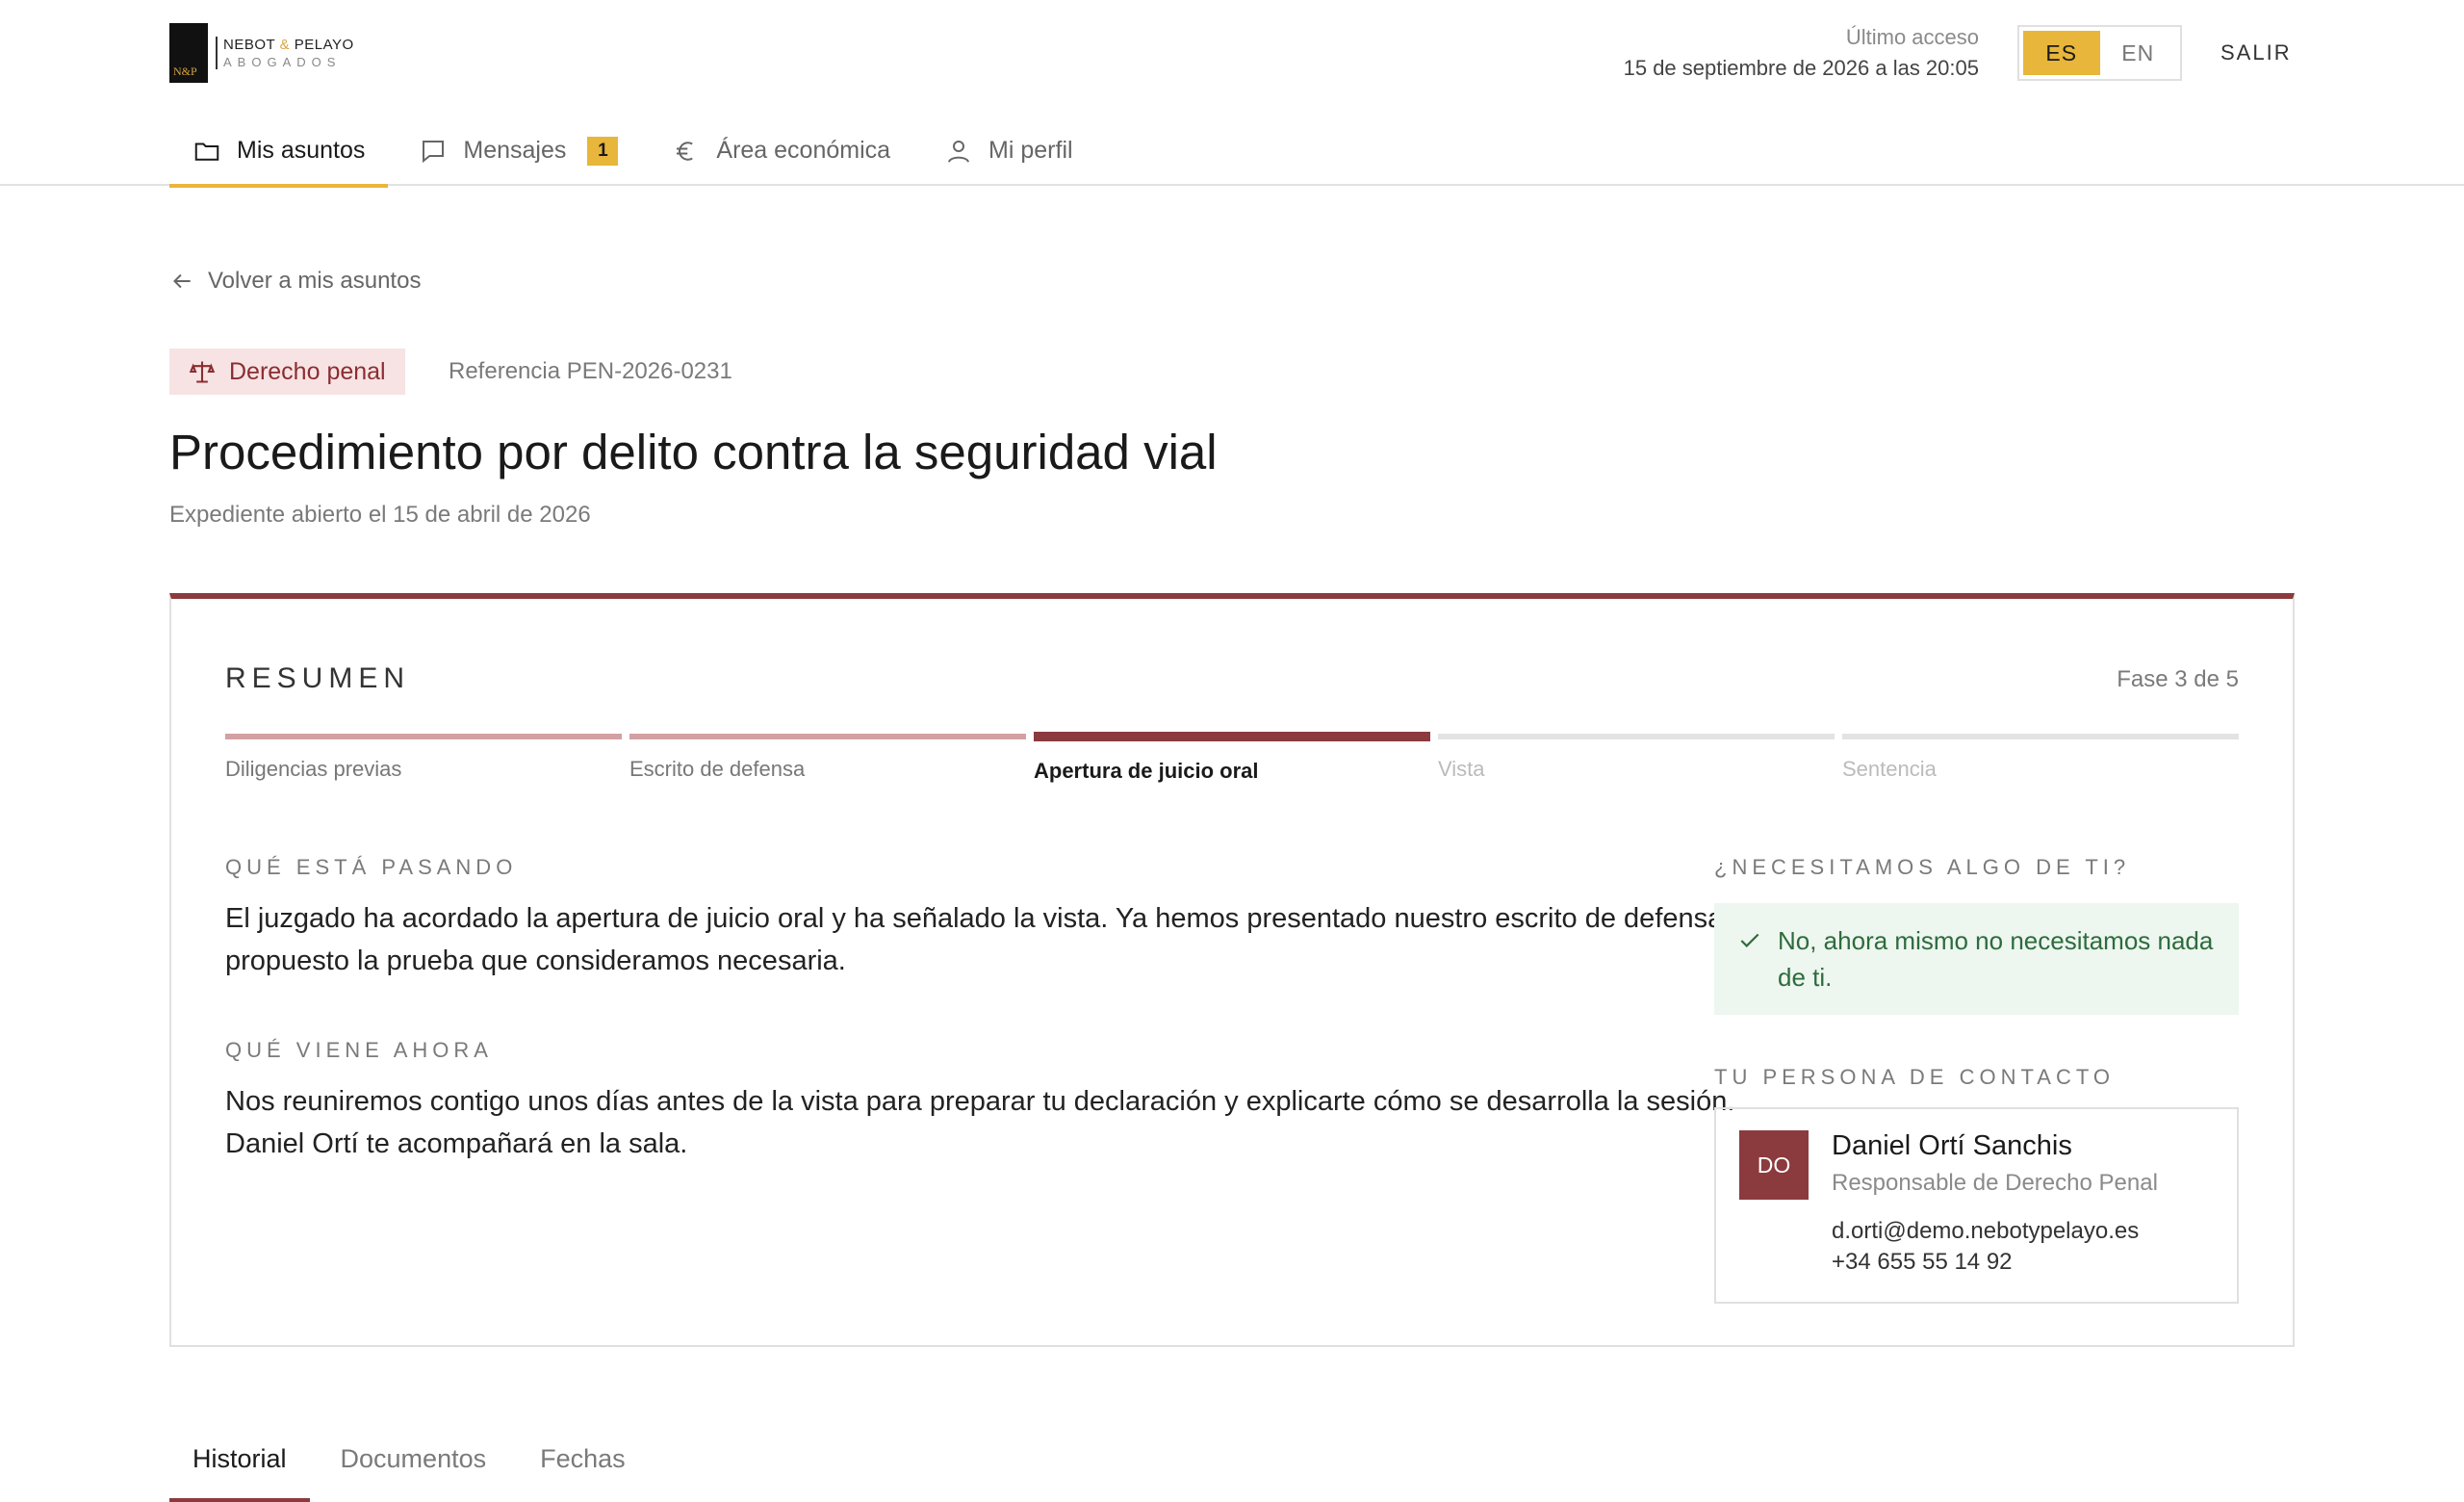 The width and height of the screenshot is (2464, 1502). What do you see at coordinates (371, 867) in the screenshot?
I see `now-heading: QUÉ ESTÁ PASANDO` at bounding box center [371, 867].